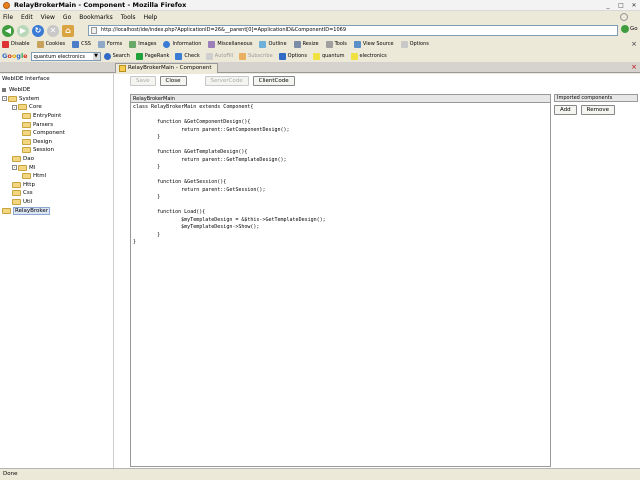 This screenshot has width=640, height=480. What do you see at coordinates (167, 44) in the screenshot?
I see `information-icon` at bounding box center [167, 44].